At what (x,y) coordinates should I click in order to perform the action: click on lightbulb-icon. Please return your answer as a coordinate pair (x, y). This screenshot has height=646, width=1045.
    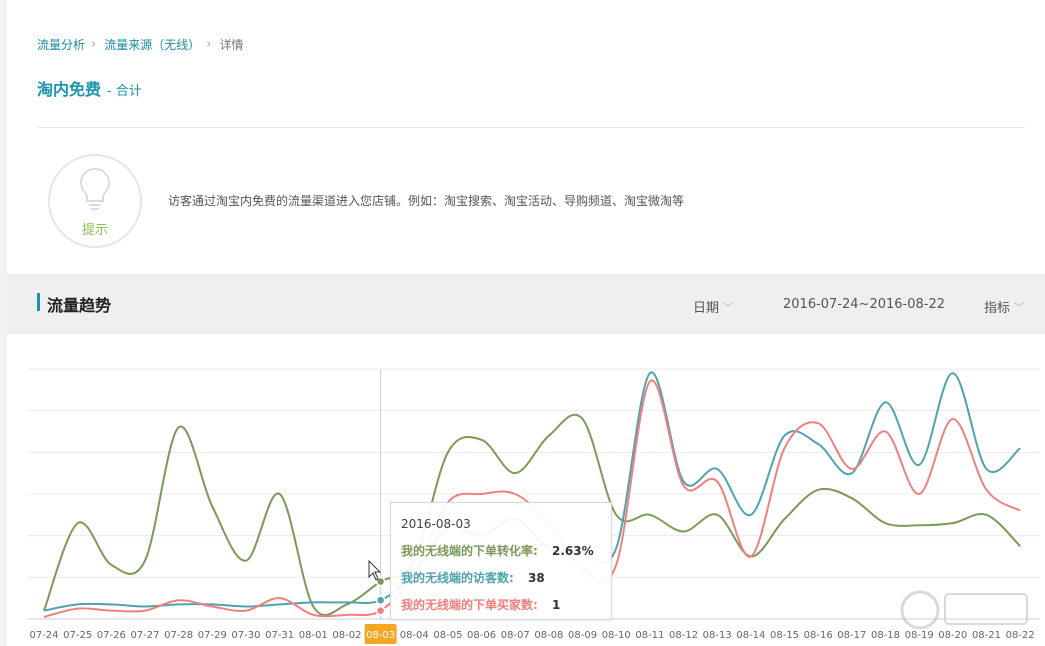
    Looking at the image, I should click on (95, 188).